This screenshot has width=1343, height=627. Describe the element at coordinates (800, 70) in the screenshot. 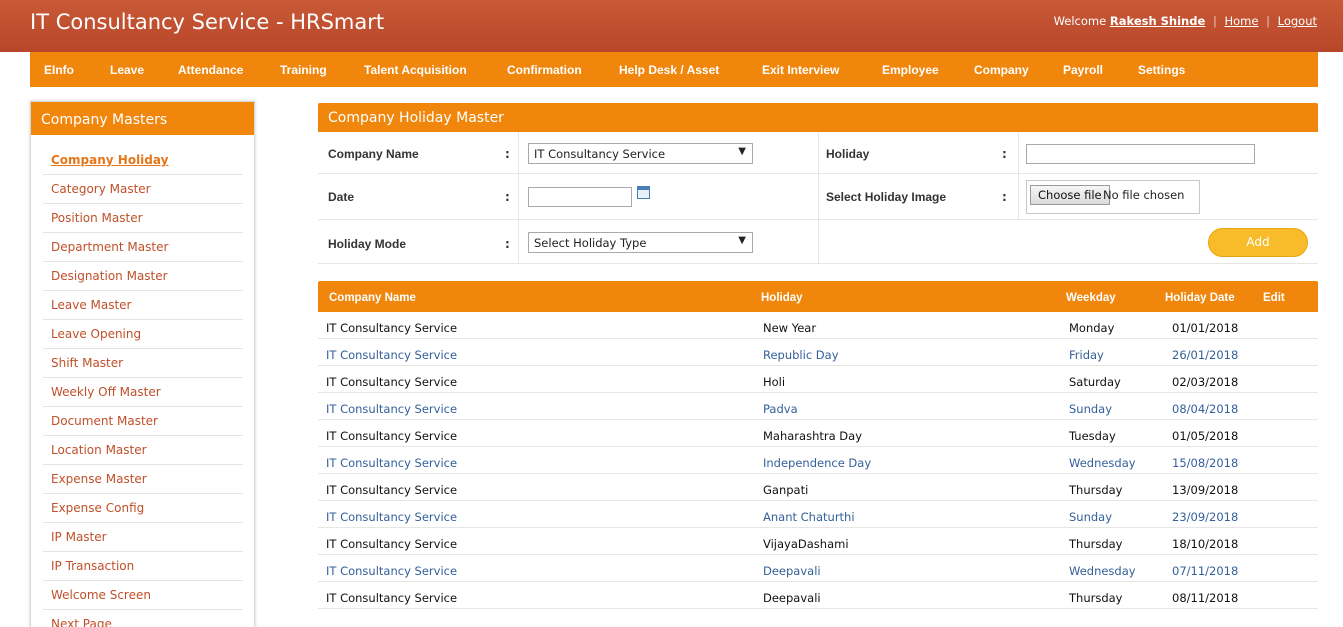

I see `menu-item-exit-interview: Exit Interview` at that location.